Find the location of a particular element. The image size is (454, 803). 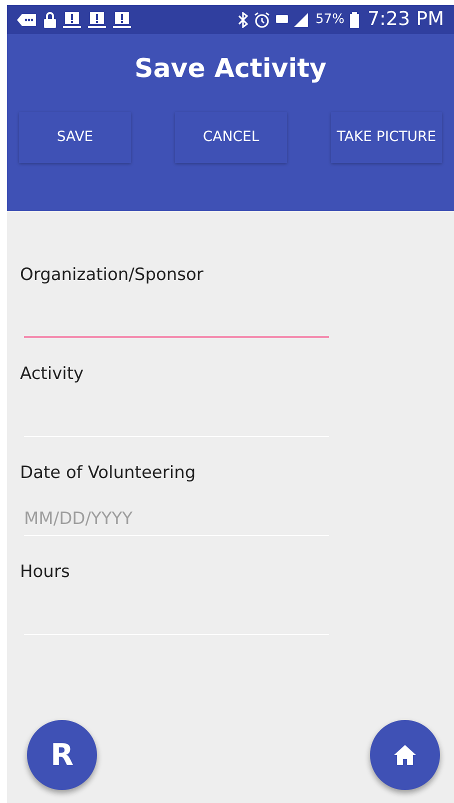

r-fab-button: R is located at coordinates (62, 755).